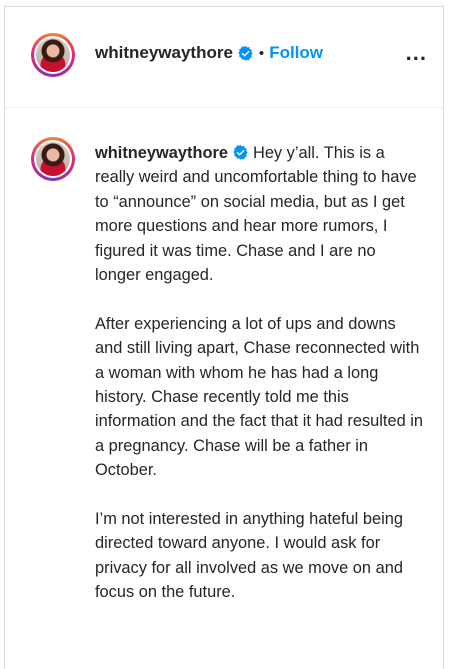 The height and width of the screenshot is (669, 450). What do you see at coordinates (296, 53) in the screenshot?
I see `follow-button: Follow` at bounding box center [296, 53].